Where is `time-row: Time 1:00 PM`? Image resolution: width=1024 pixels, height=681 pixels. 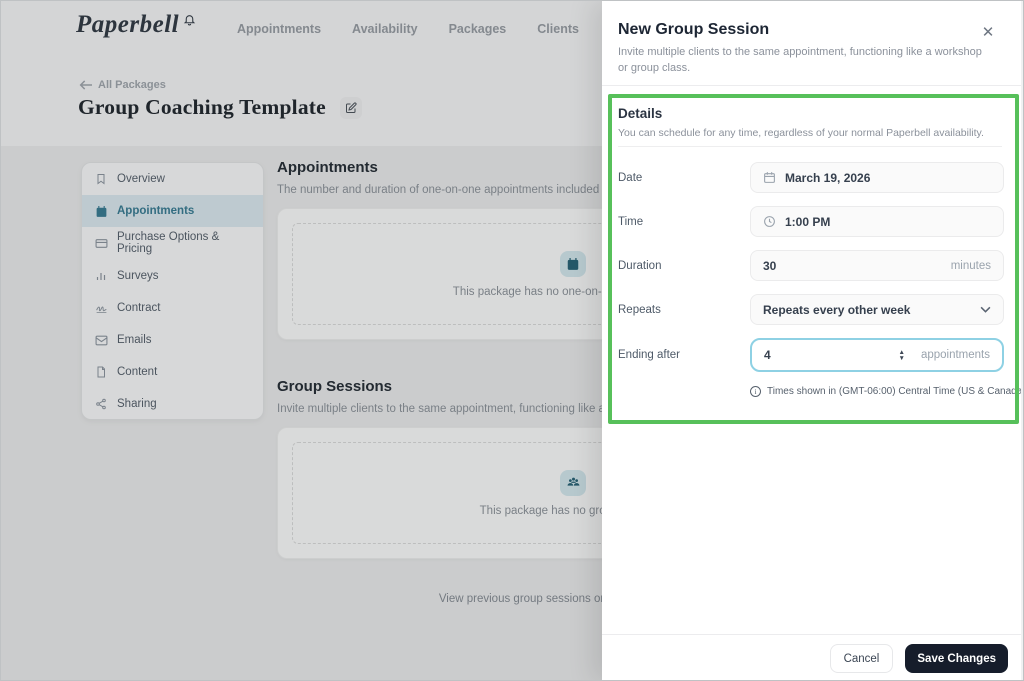
time-row: Time 1:00 PM is located at coordinates (811, 221).